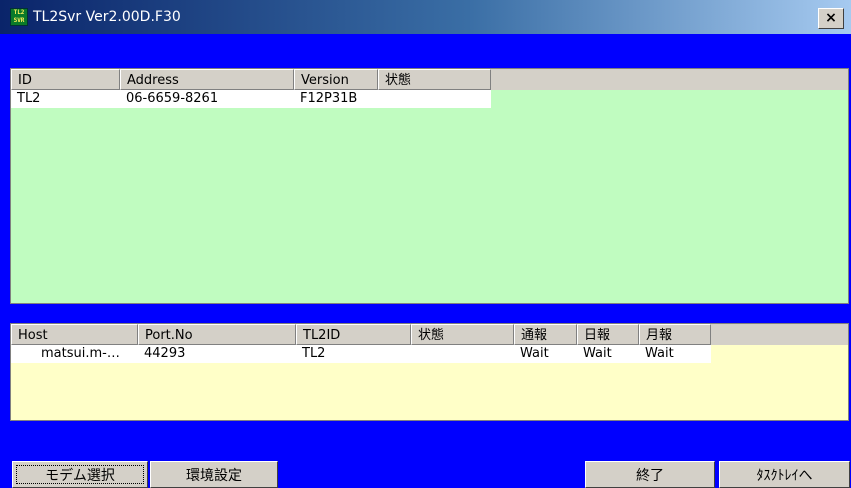  I want to click on table-row: matsui.m-… 44293 TL2 Wait Wait Wait, so click(361, 354).